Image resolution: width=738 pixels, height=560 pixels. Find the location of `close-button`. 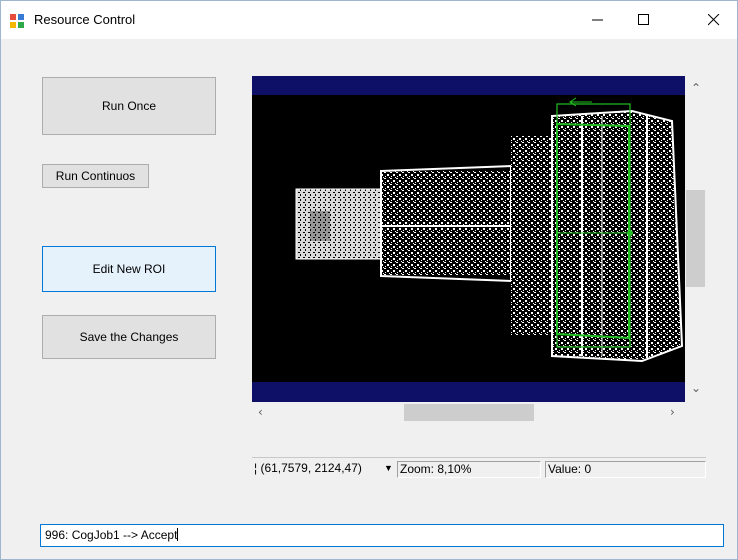

close-button is located at coordinates (714, 20).